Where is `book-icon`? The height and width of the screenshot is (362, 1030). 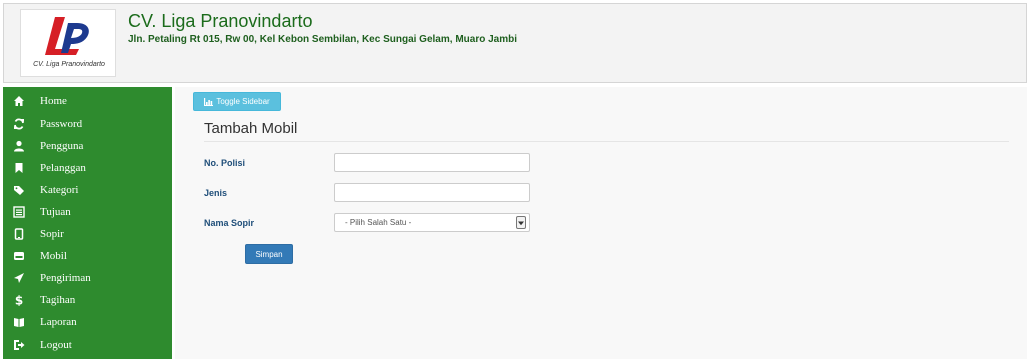
book-icon is located at coordinates (19, 322).